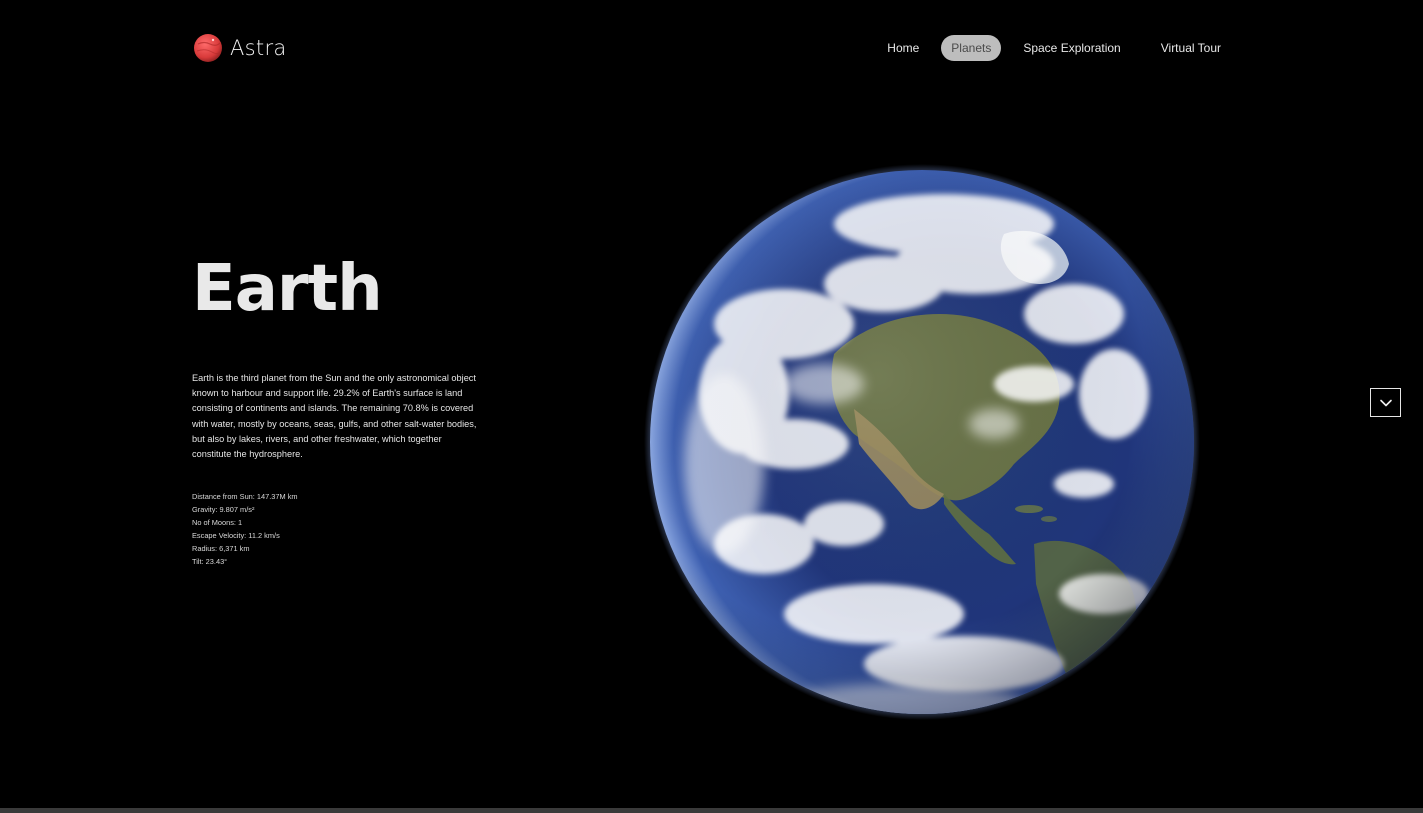  Describe the element at coordinates (245, 496) in the screenshot. I see `stat-distance: Distance from Sun: 147.37M km` at that location.